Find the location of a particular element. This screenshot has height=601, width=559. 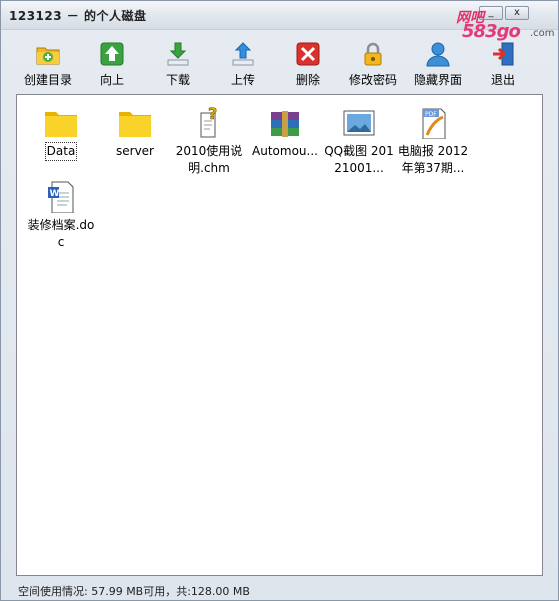

file-name: 装修档案.doc is located at coordinates (61, 233).